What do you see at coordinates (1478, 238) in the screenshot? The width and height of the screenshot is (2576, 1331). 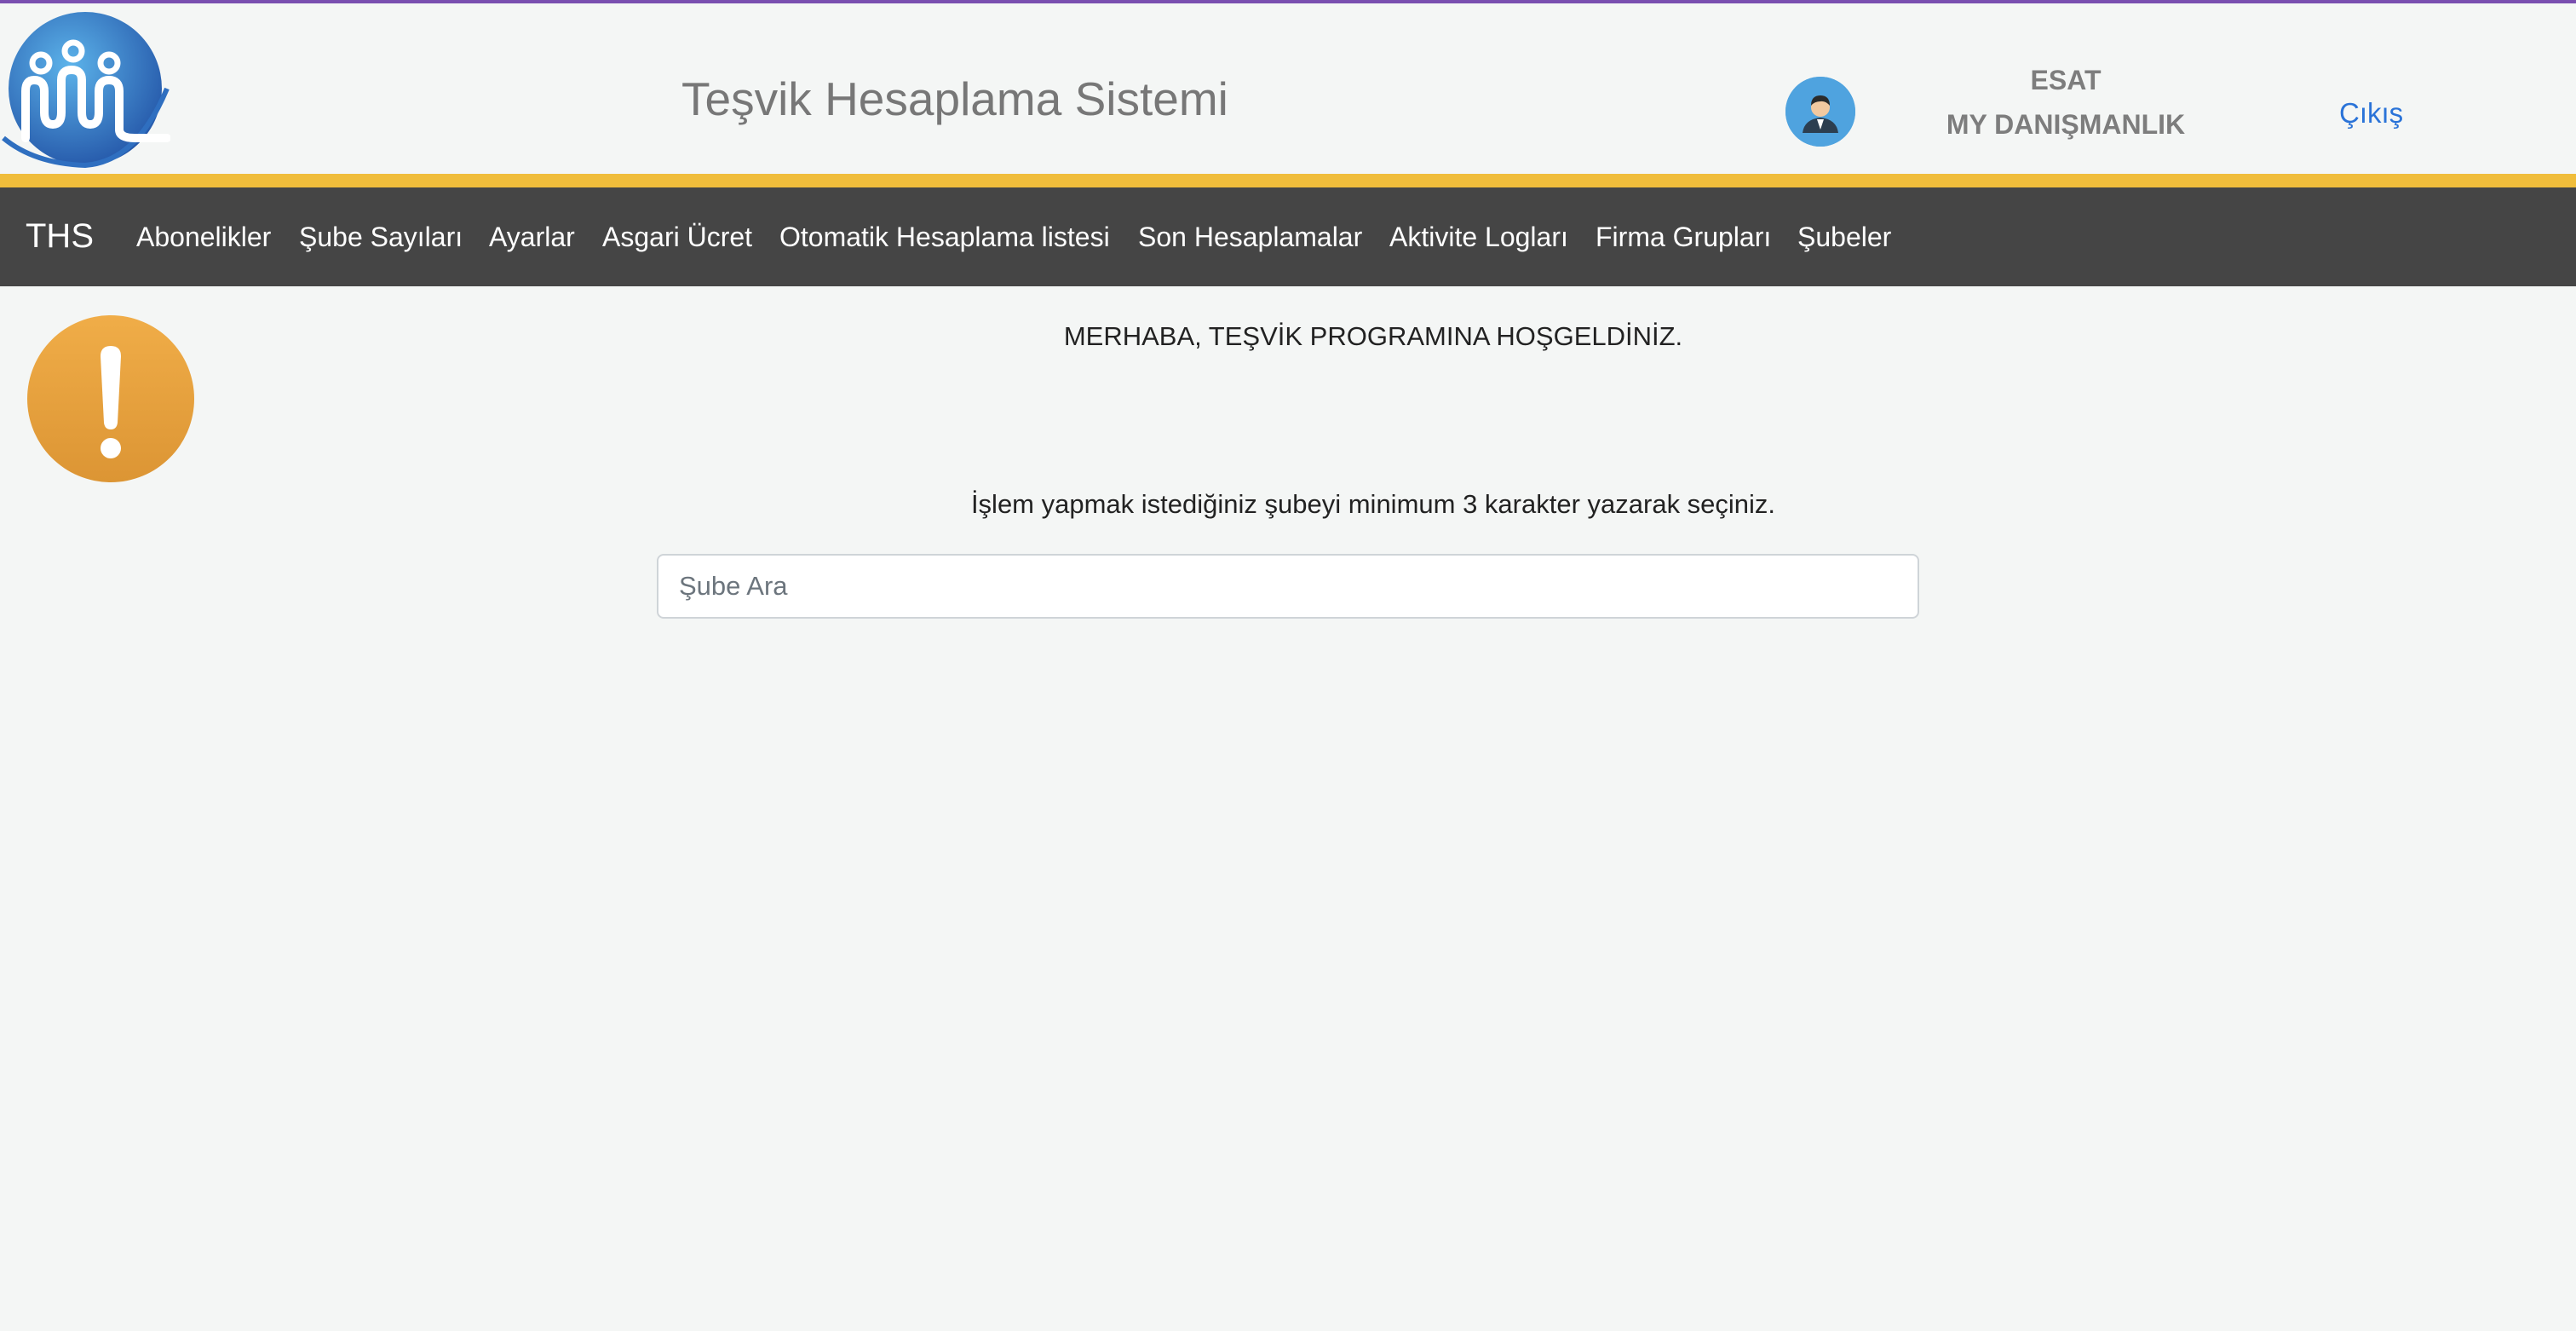 I see `nav-item-aktivite-loglari: Aktivite Logları` at bounding box center [1478, 238].